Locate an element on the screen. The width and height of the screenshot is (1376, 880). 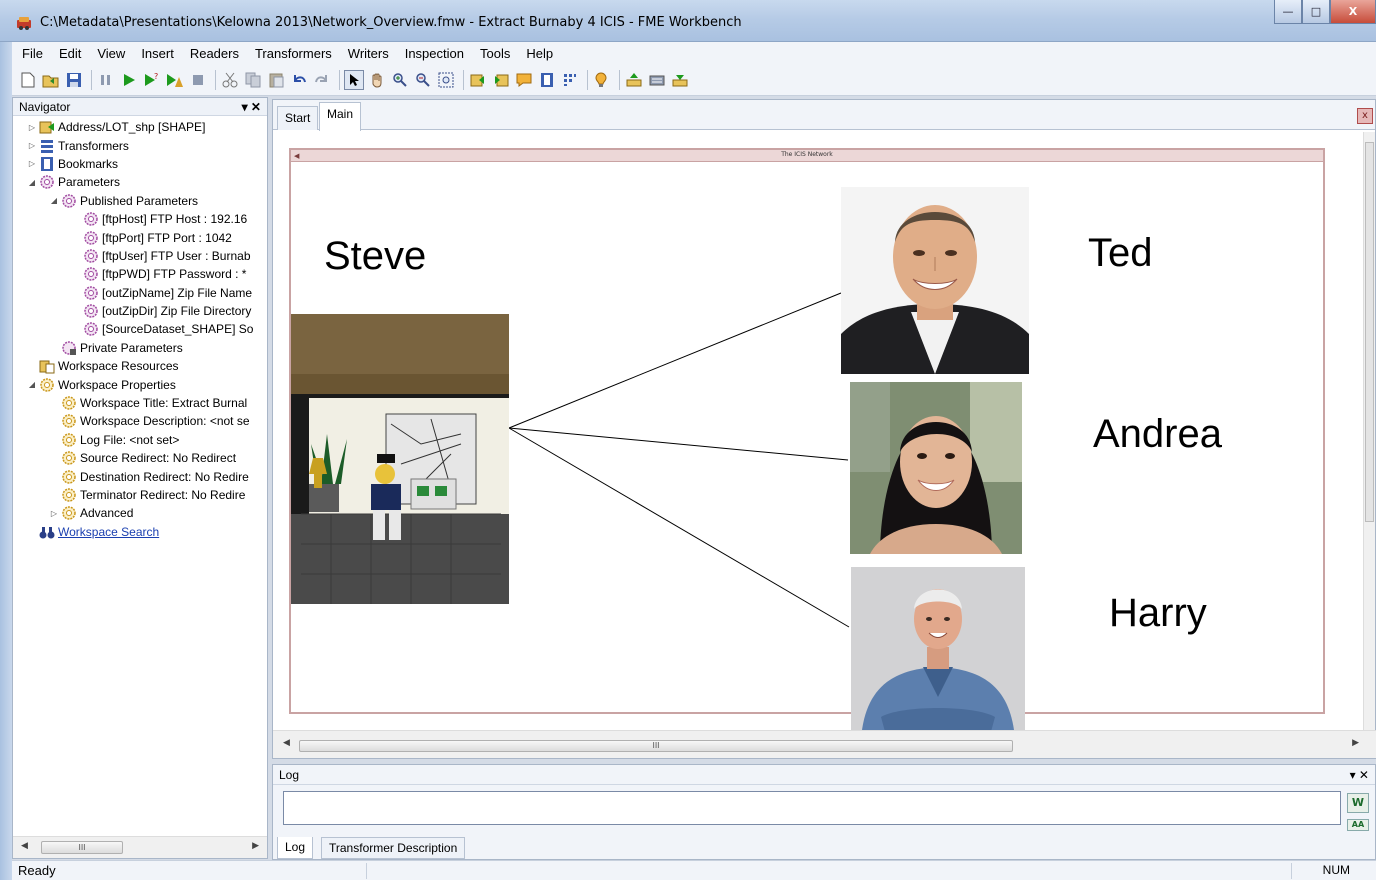
navigator-item: ▷ Transformers is located at coordinates (140, 145).